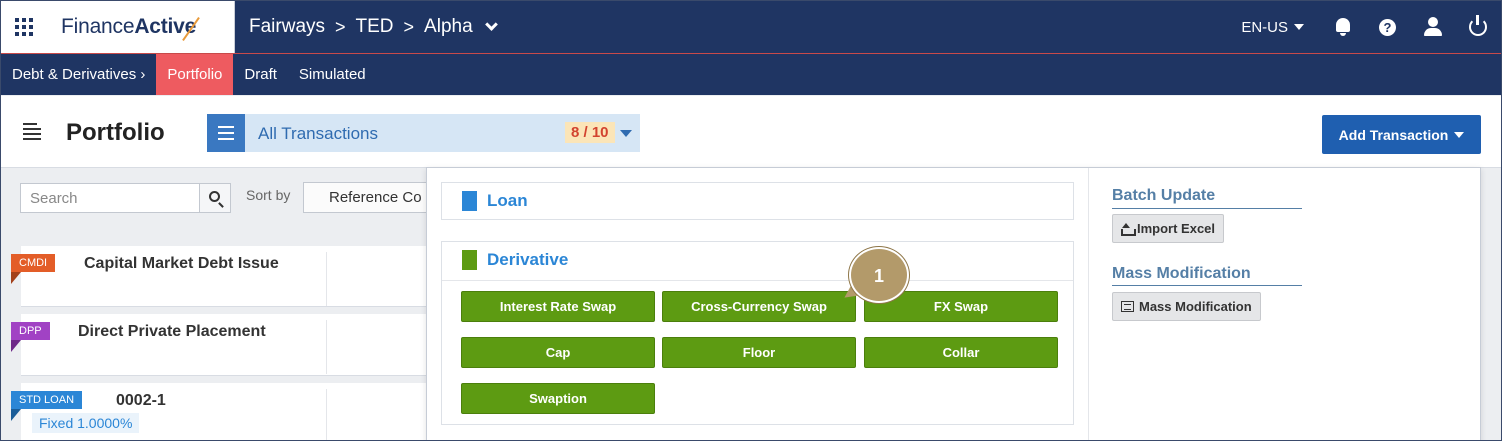 The image size is (1502, 441). I want to click on collar-button: Collar, so click(961, 352).